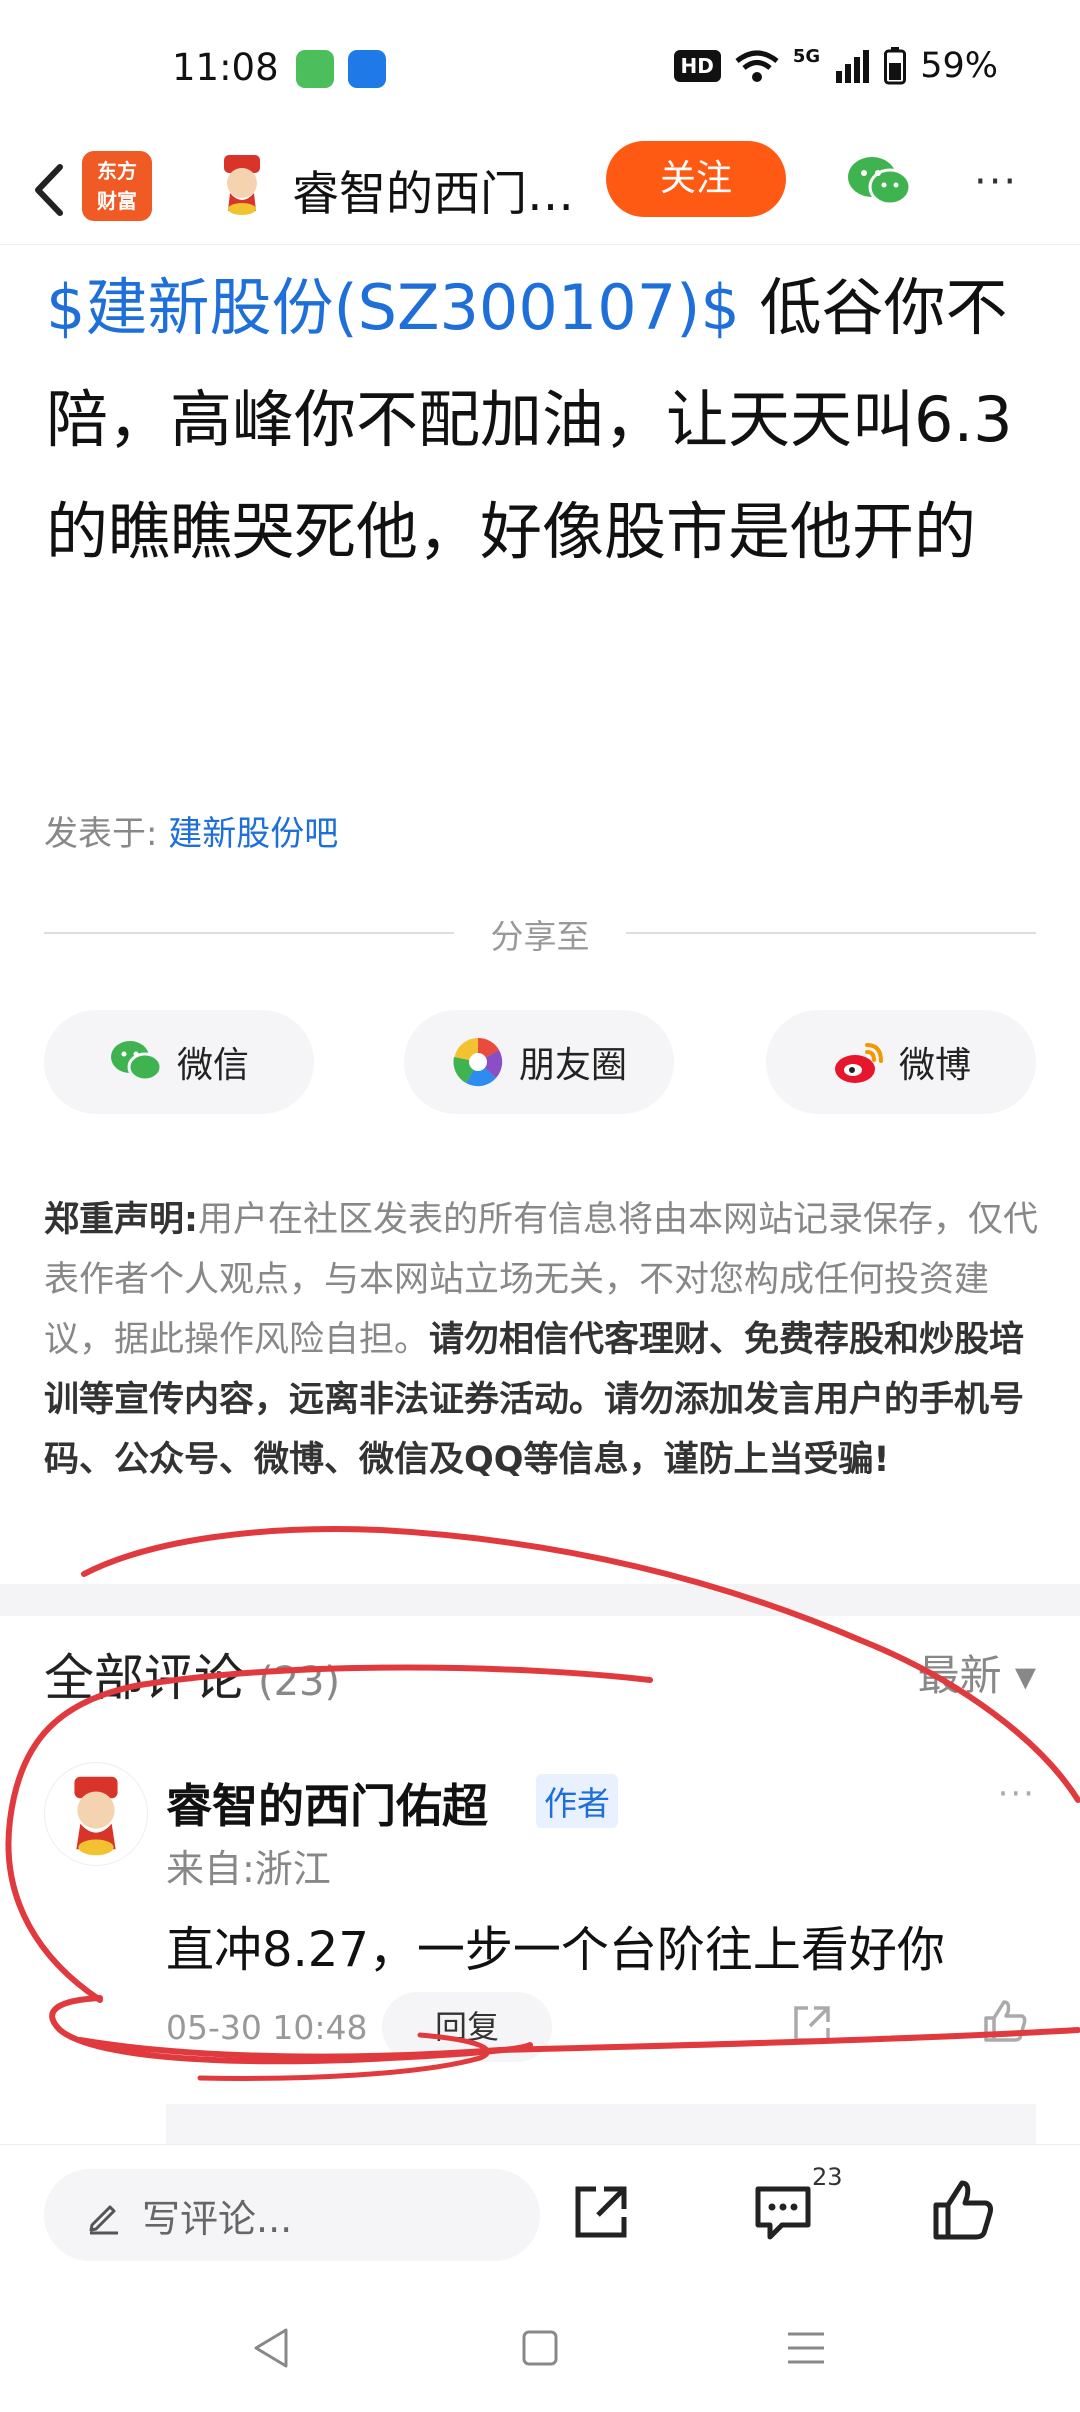  What do you see at coordinates (106, 834) in the screenshot?
I see `source-prefix: 发表于:` at bounding box center [106, 834].